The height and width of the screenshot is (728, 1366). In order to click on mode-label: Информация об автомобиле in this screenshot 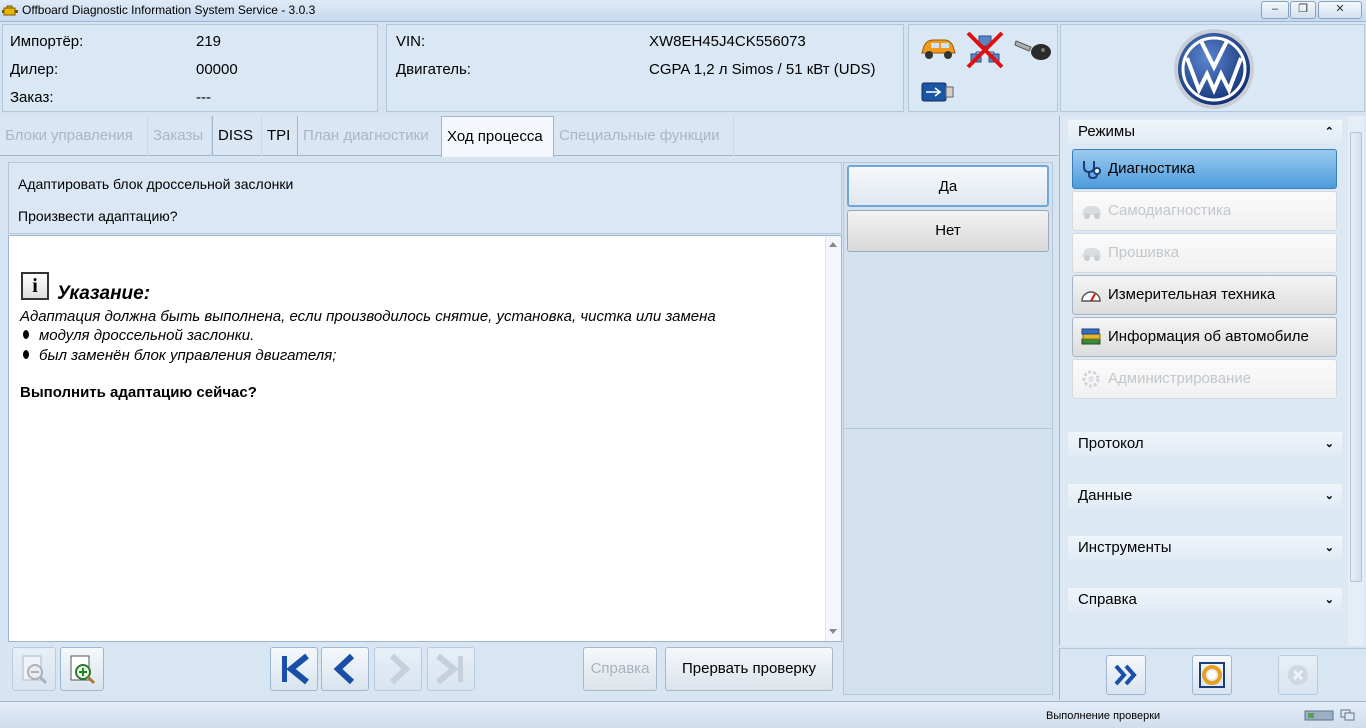, I will do `click(1208, 336)`.